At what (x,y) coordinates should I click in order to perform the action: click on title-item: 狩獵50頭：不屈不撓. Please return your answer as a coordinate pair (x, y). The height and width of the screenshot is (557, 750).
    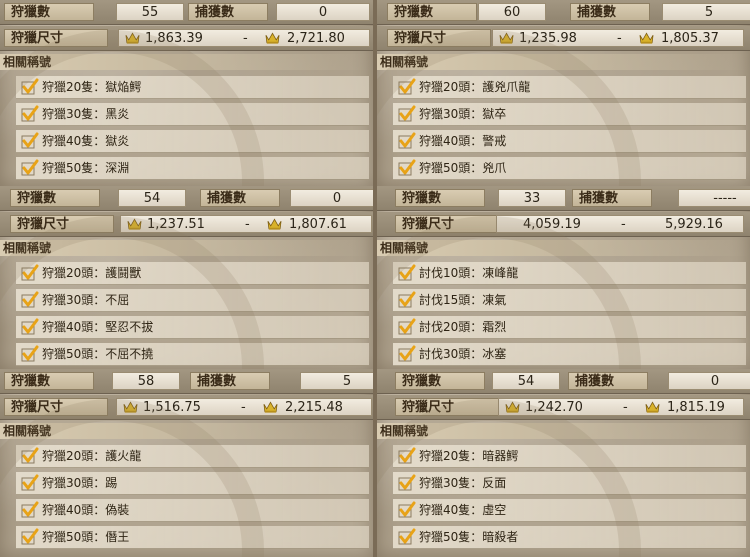
    Looking at the image, I should click on (192, 354).